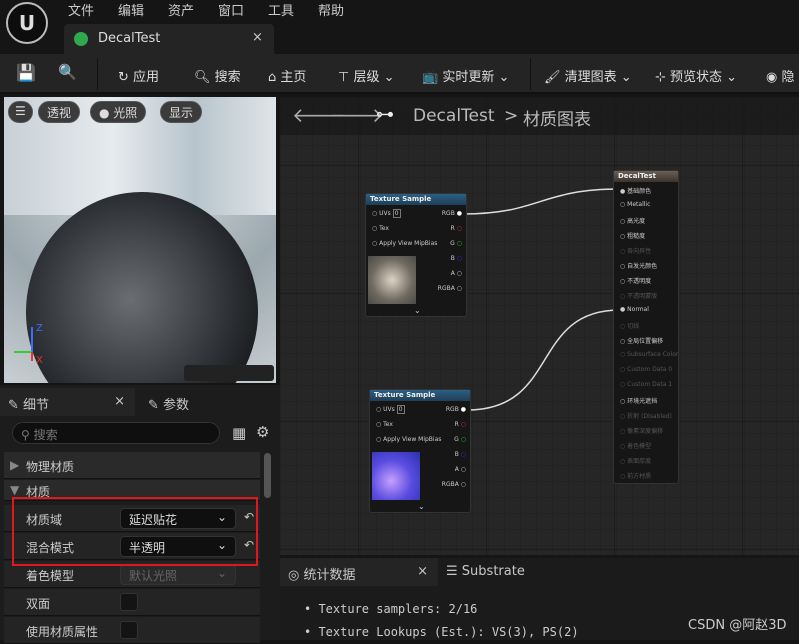 Image resolution: width=799 pixels, height=644 pixels. Describe the element at coordinates (27, 23) in the screenshot. I see `unreal-logo: U` at that location.